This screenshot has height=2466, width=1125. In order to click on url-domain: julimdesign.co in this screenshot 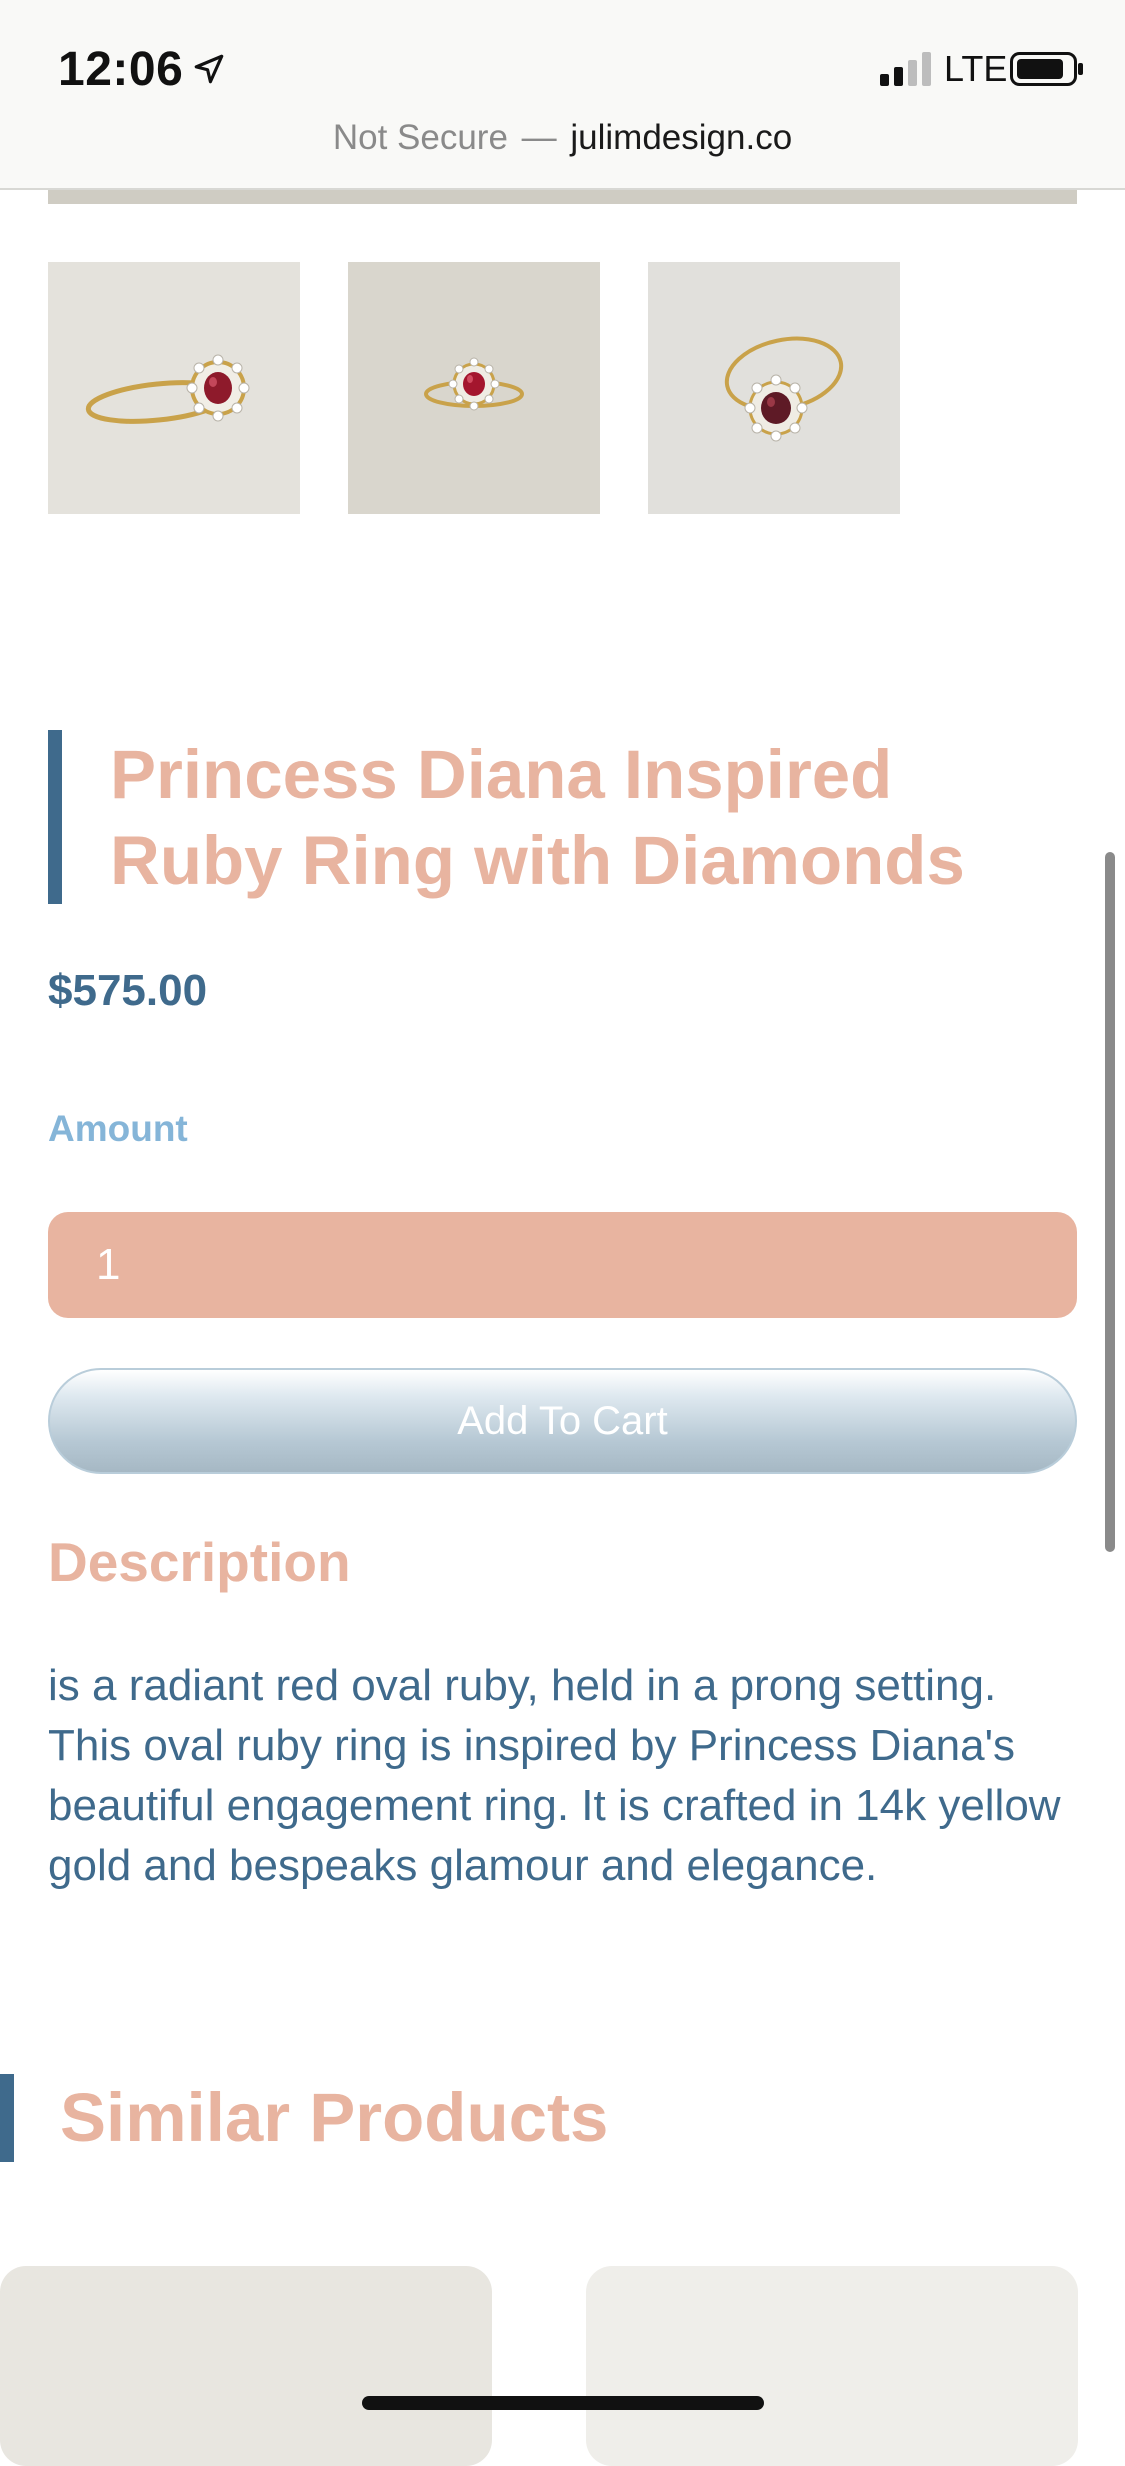, I will do `click(681, 137)`.